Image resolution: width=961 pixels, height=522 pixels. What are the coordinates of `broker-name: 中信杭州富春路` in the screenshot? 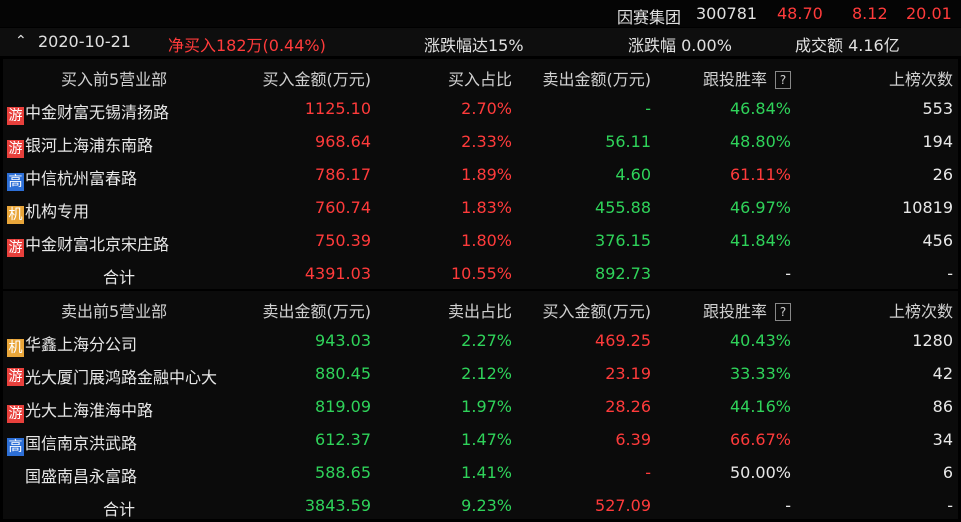 It's located at (81, 178).